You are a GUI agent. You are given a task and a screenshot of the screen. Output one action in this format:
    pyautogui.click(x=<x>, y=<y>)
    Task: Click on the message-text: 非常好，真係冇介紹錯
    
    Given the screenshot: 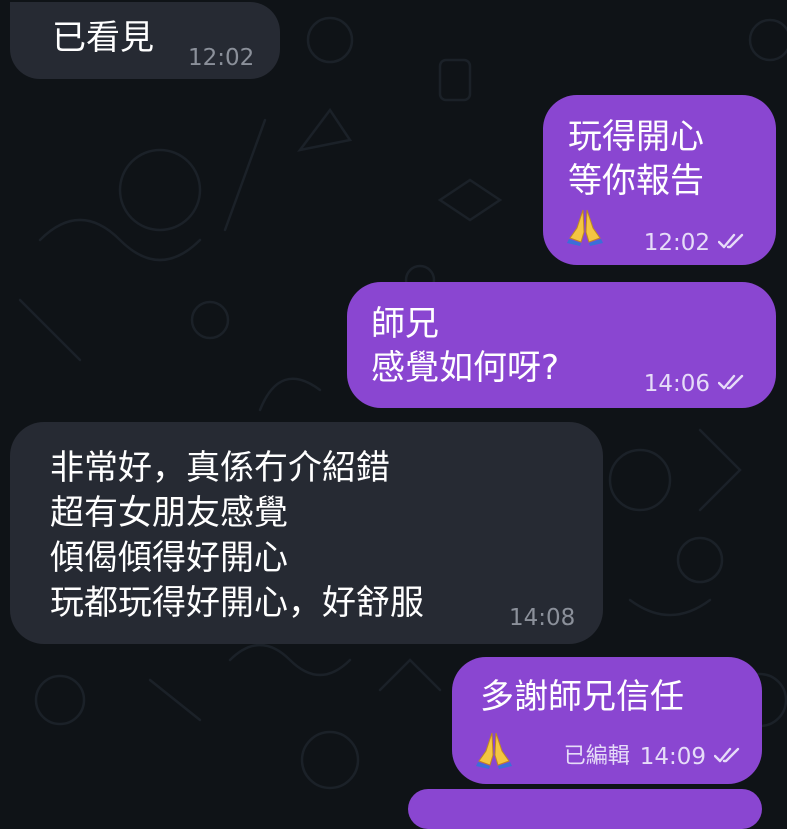 What is the action you would take?
    pyautogui.click(x=220, y=468)
    